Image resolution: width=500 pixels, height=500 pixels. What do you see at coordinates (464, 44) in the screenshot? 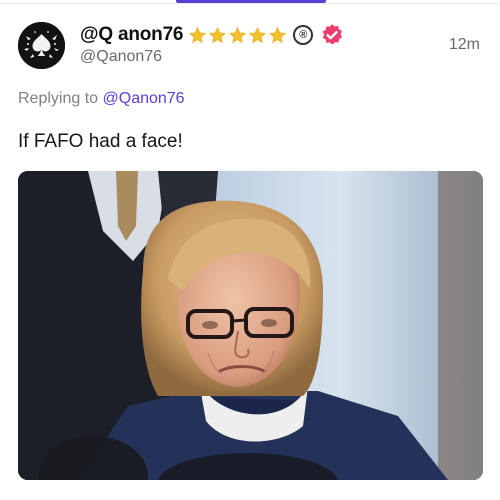
I see `post-timestamp: 12m` at bounding box center [464, 44].